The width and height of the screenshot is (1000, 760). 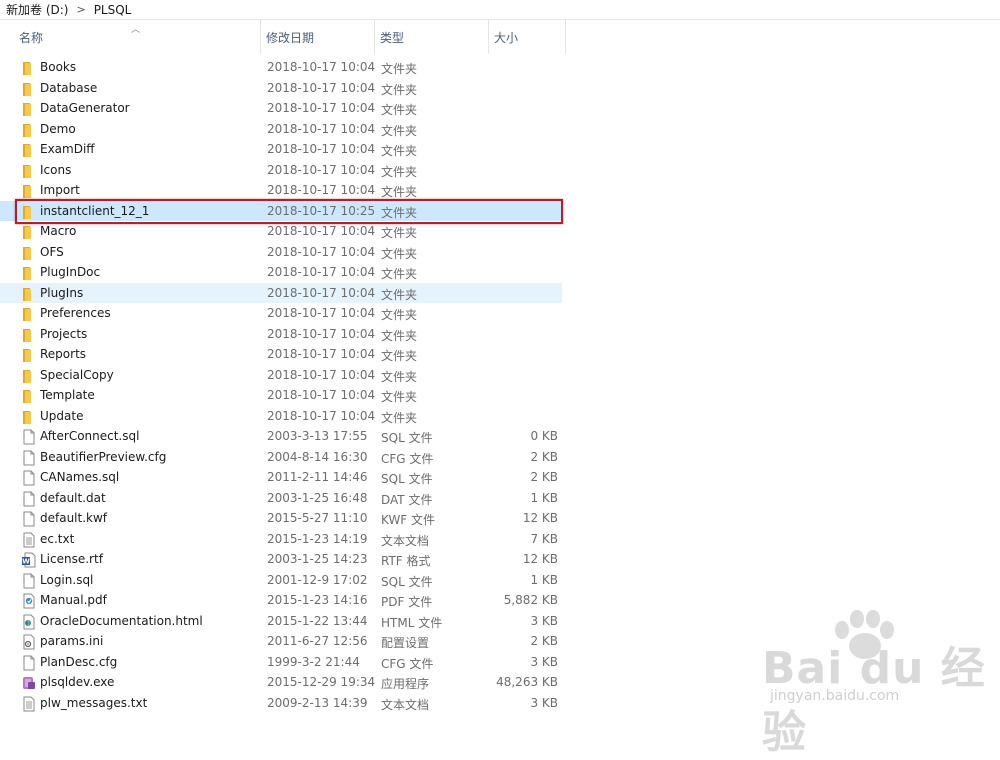 What do you see at coordinates (136, 30) in the screenshot?
I see `sort-ascending-icon: ︿` at bounding box center [136, 30].